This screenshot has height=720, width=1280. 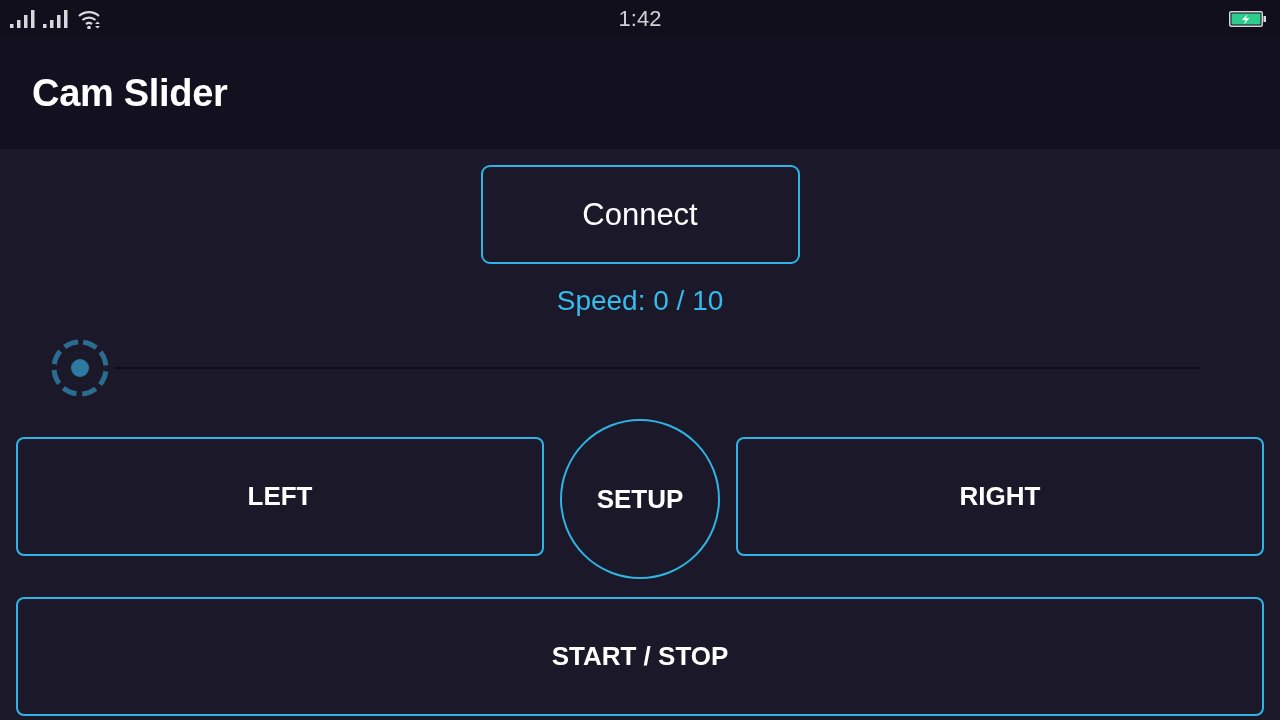 I want to click on slider-thumb, so click(x=80, y=368).